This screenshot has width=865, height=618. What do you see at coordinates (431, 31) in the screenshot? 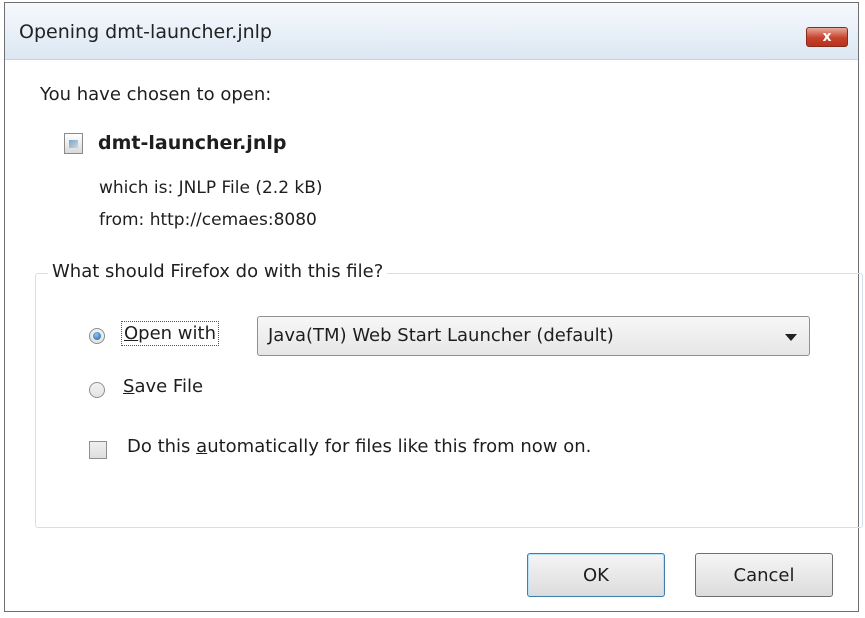
I see `title-bar: Opening dmt-launcher.jnlp x` at bounding box center [431, 31].